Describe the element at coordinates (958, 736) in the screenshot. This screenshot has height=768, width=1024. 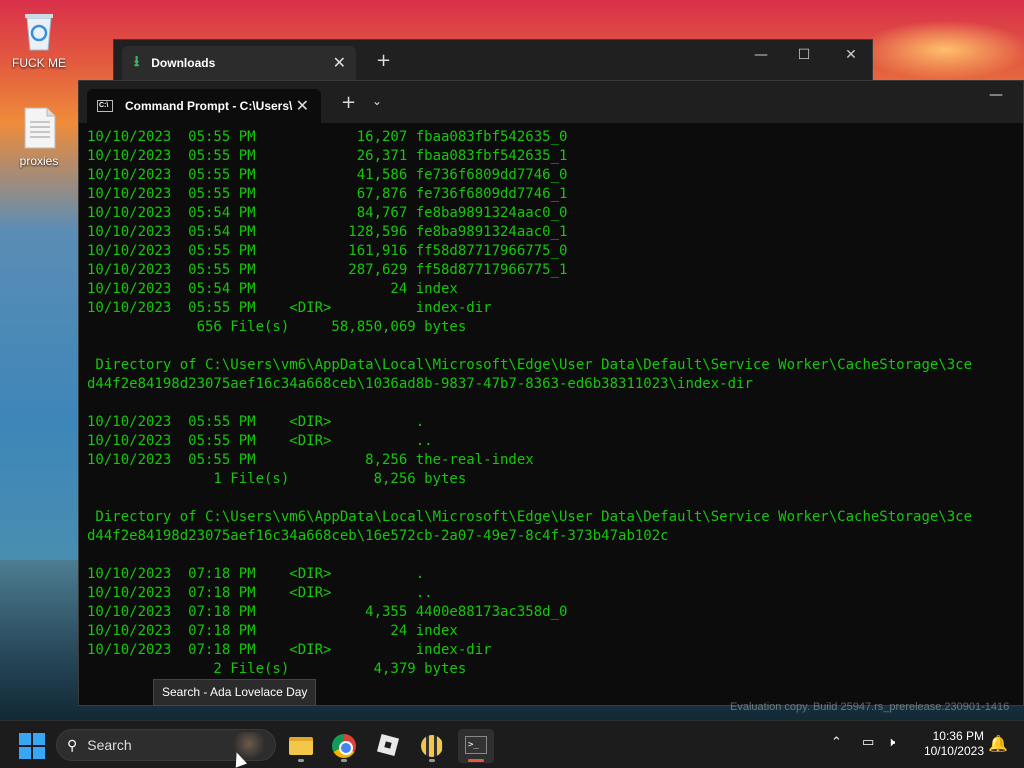
I see `clock-time: 10:36 PM` at that location.